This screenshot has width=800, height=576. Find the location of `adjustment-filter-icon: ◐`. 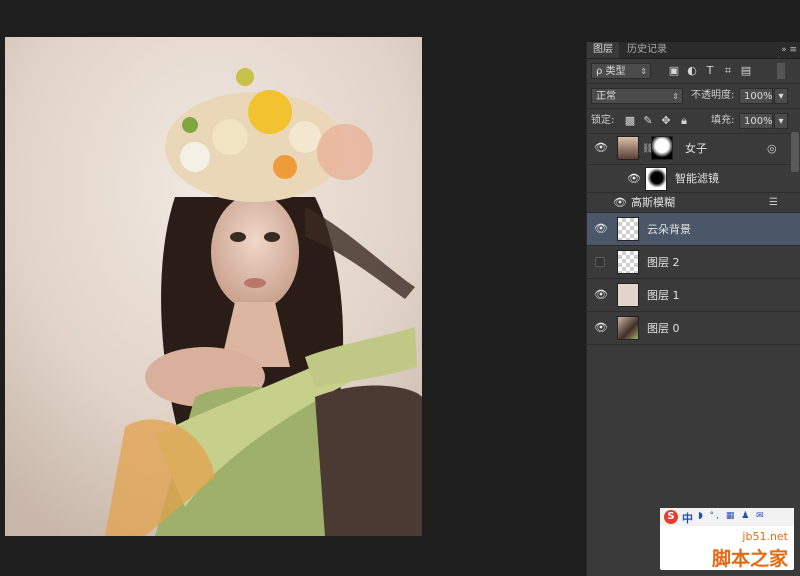

adjustment-filter-icon: ◐ is located at coordinates (692, 71).